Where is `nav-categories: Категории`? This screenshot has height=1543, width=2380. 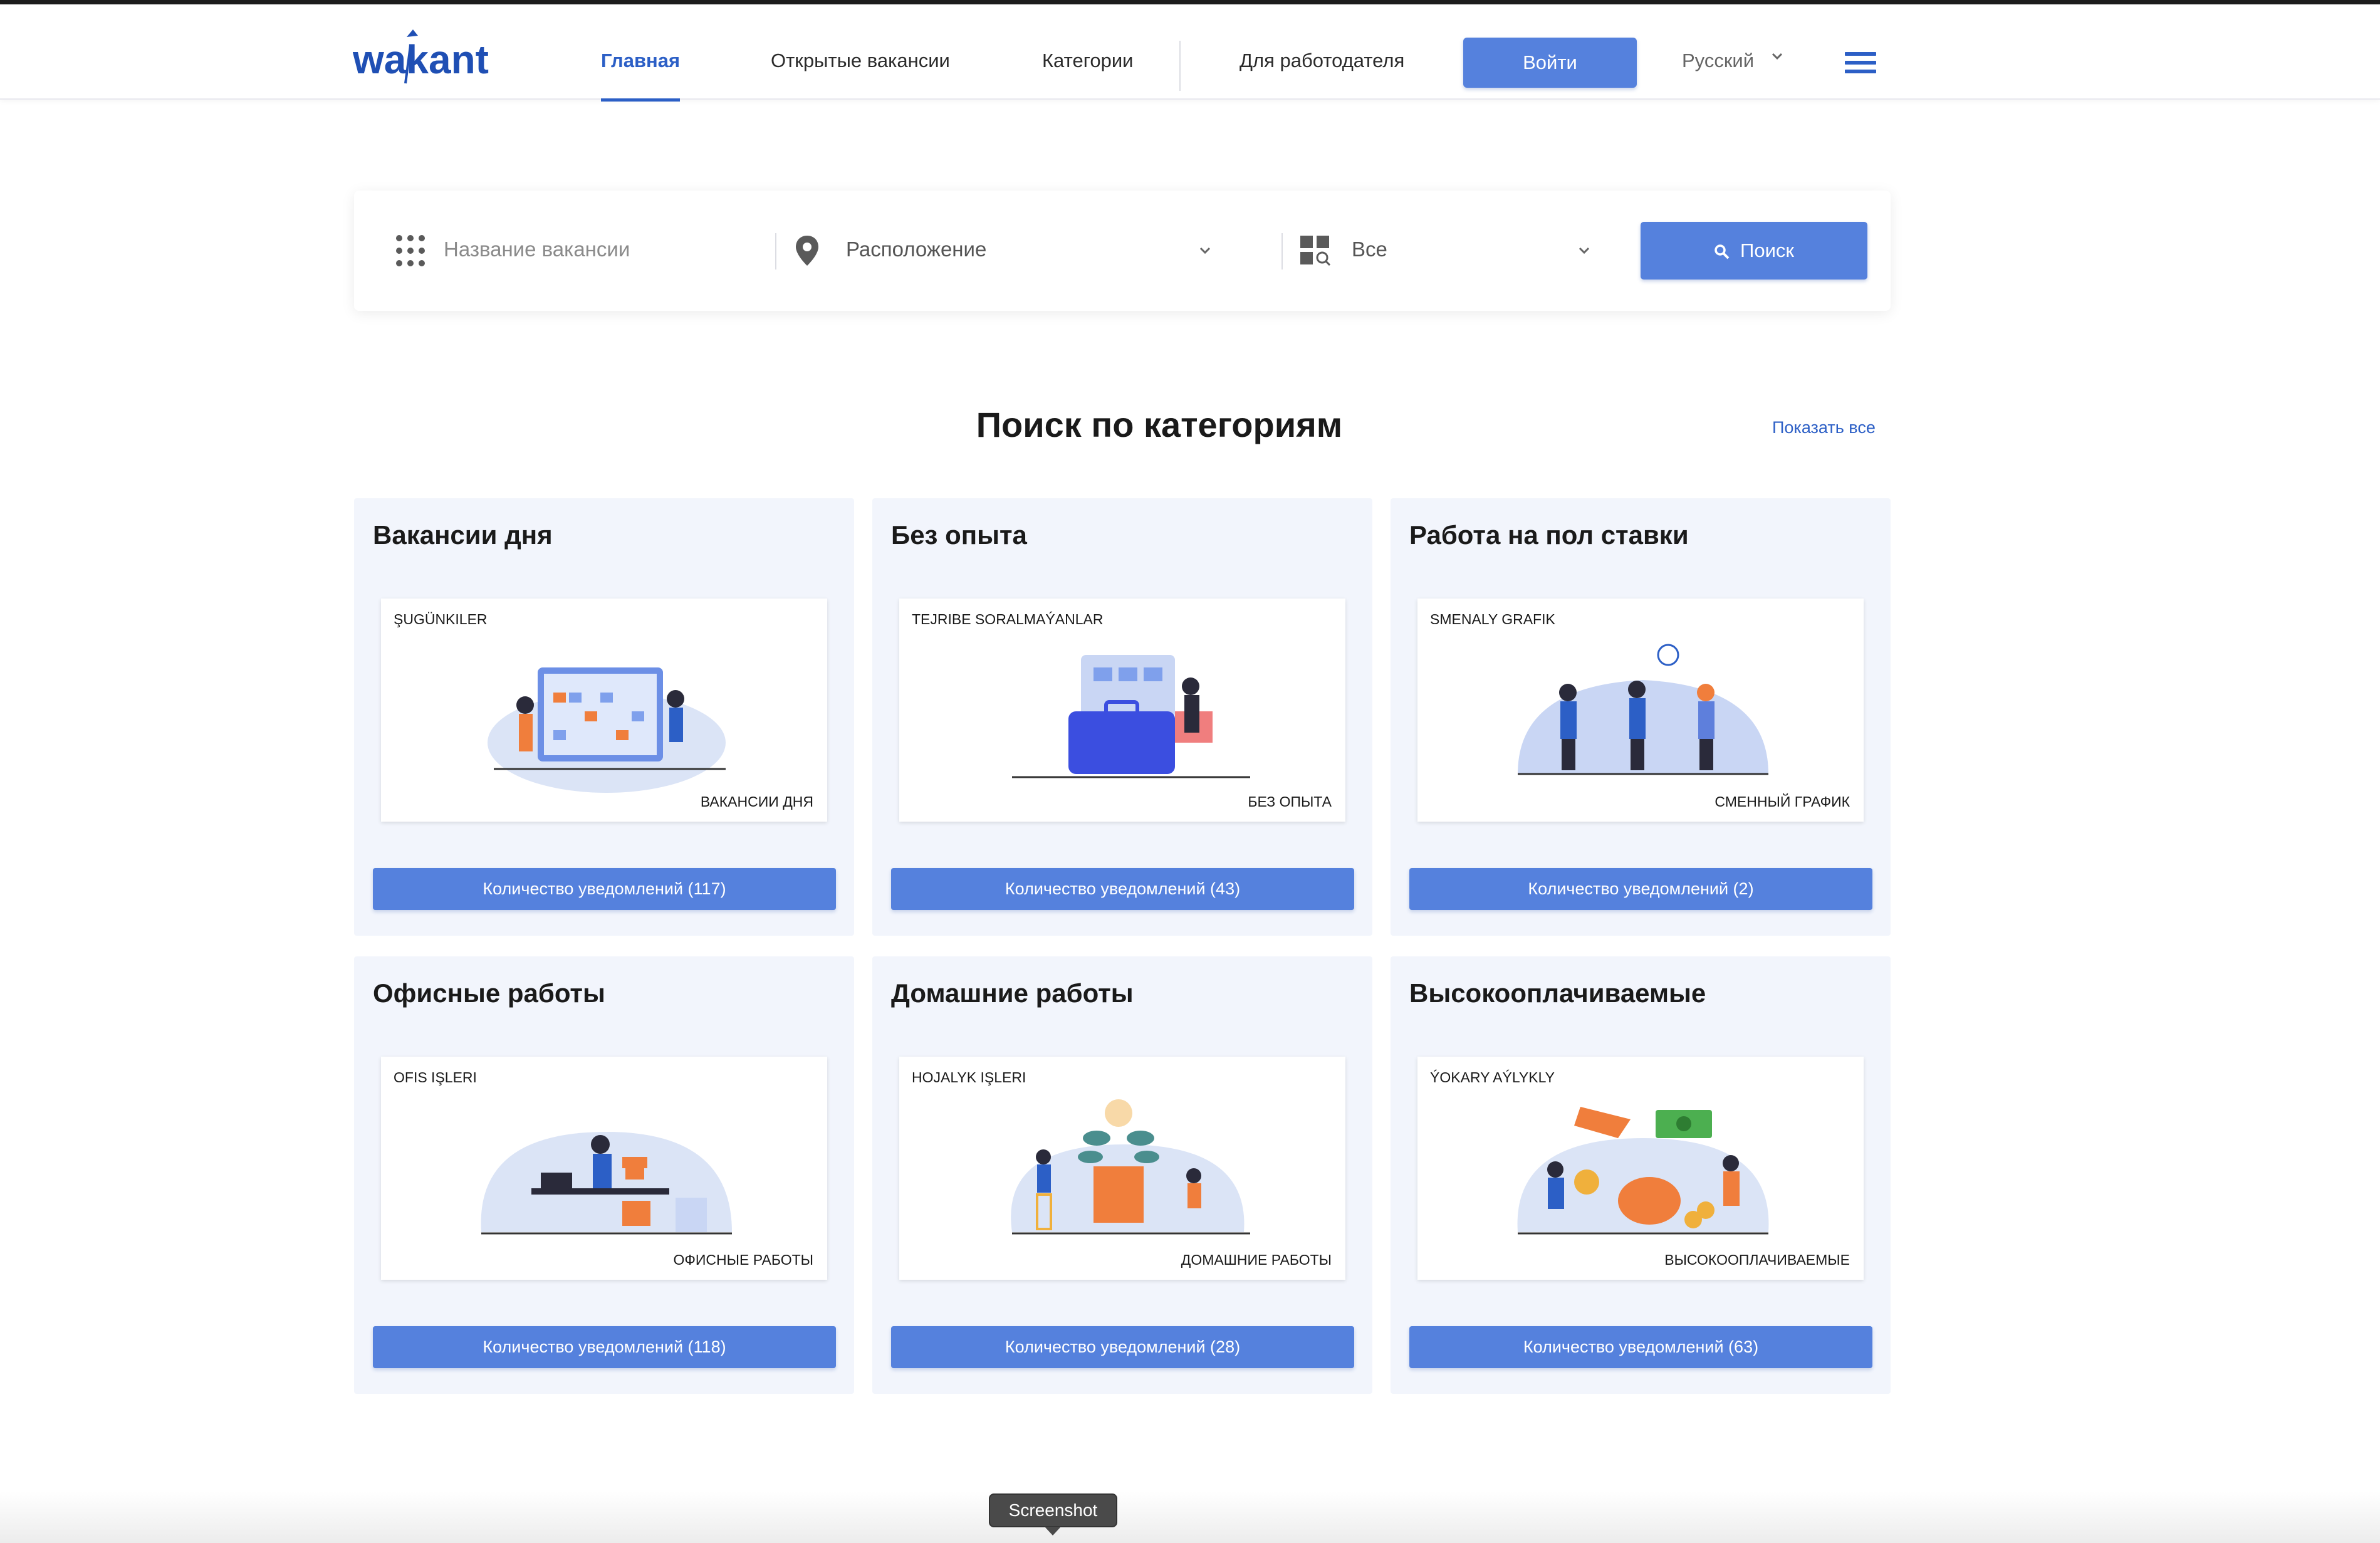
nav-categories: Категории is located at coordinates (1087, 61).